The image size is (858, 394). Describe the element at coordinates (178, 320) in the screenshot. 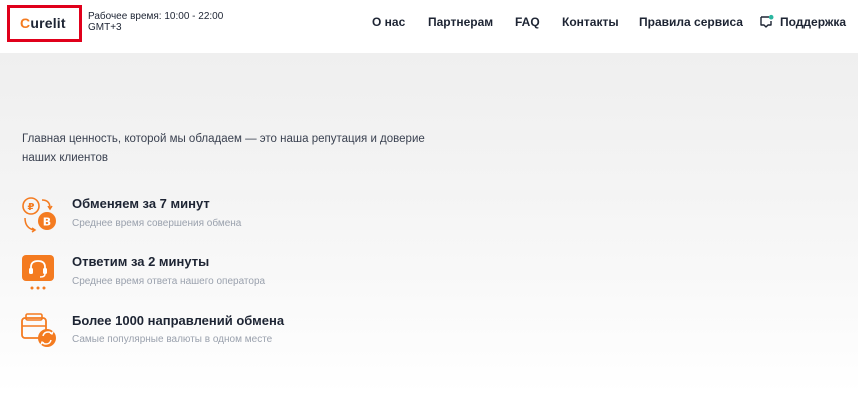

I see `feature-title-directions: Более 1000 направлений обмена` at that location.